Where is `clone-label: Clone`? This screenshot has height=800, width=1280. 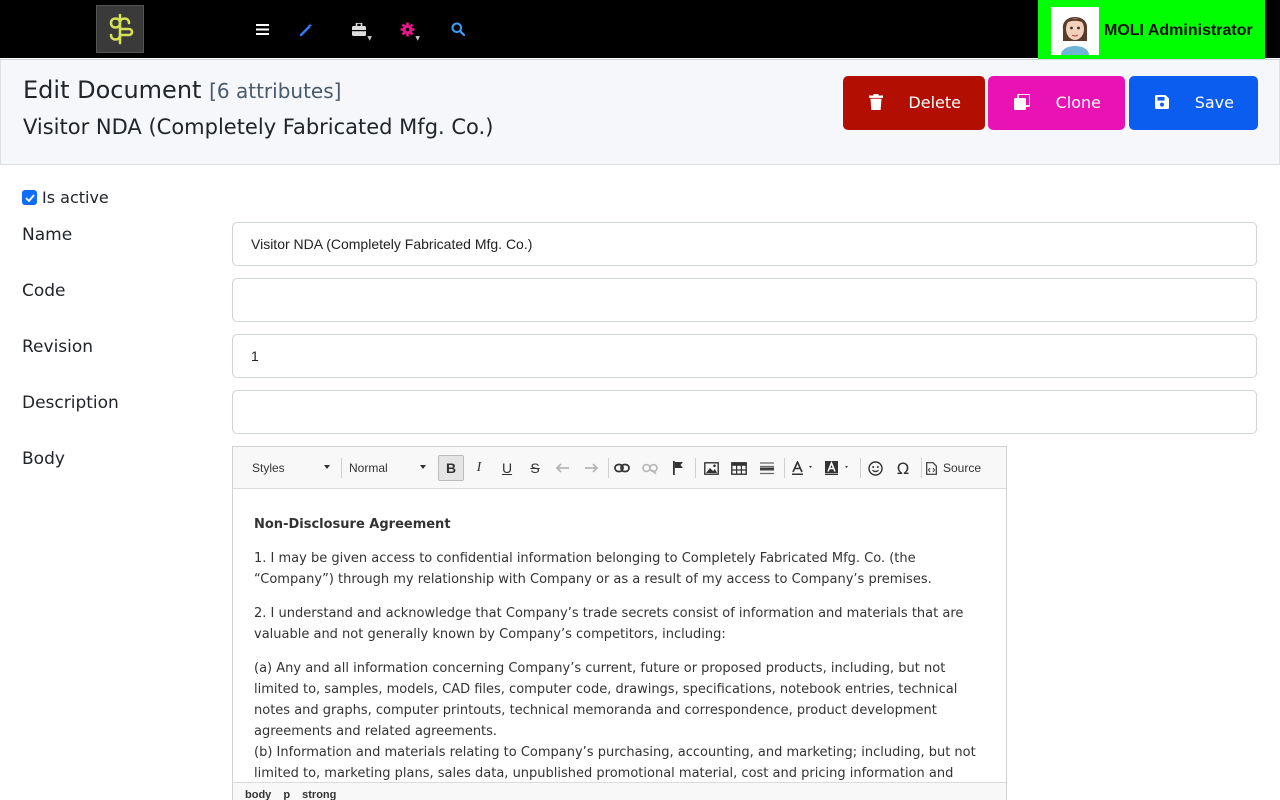 clone-label: Clone is located at coordinates (1078, 102).